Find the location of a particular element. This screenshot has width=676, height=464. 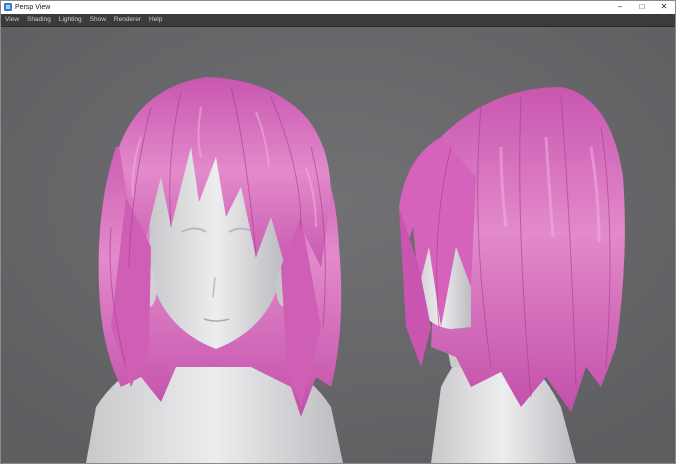

close-button: ✕ is located at coordinates (664, 7).